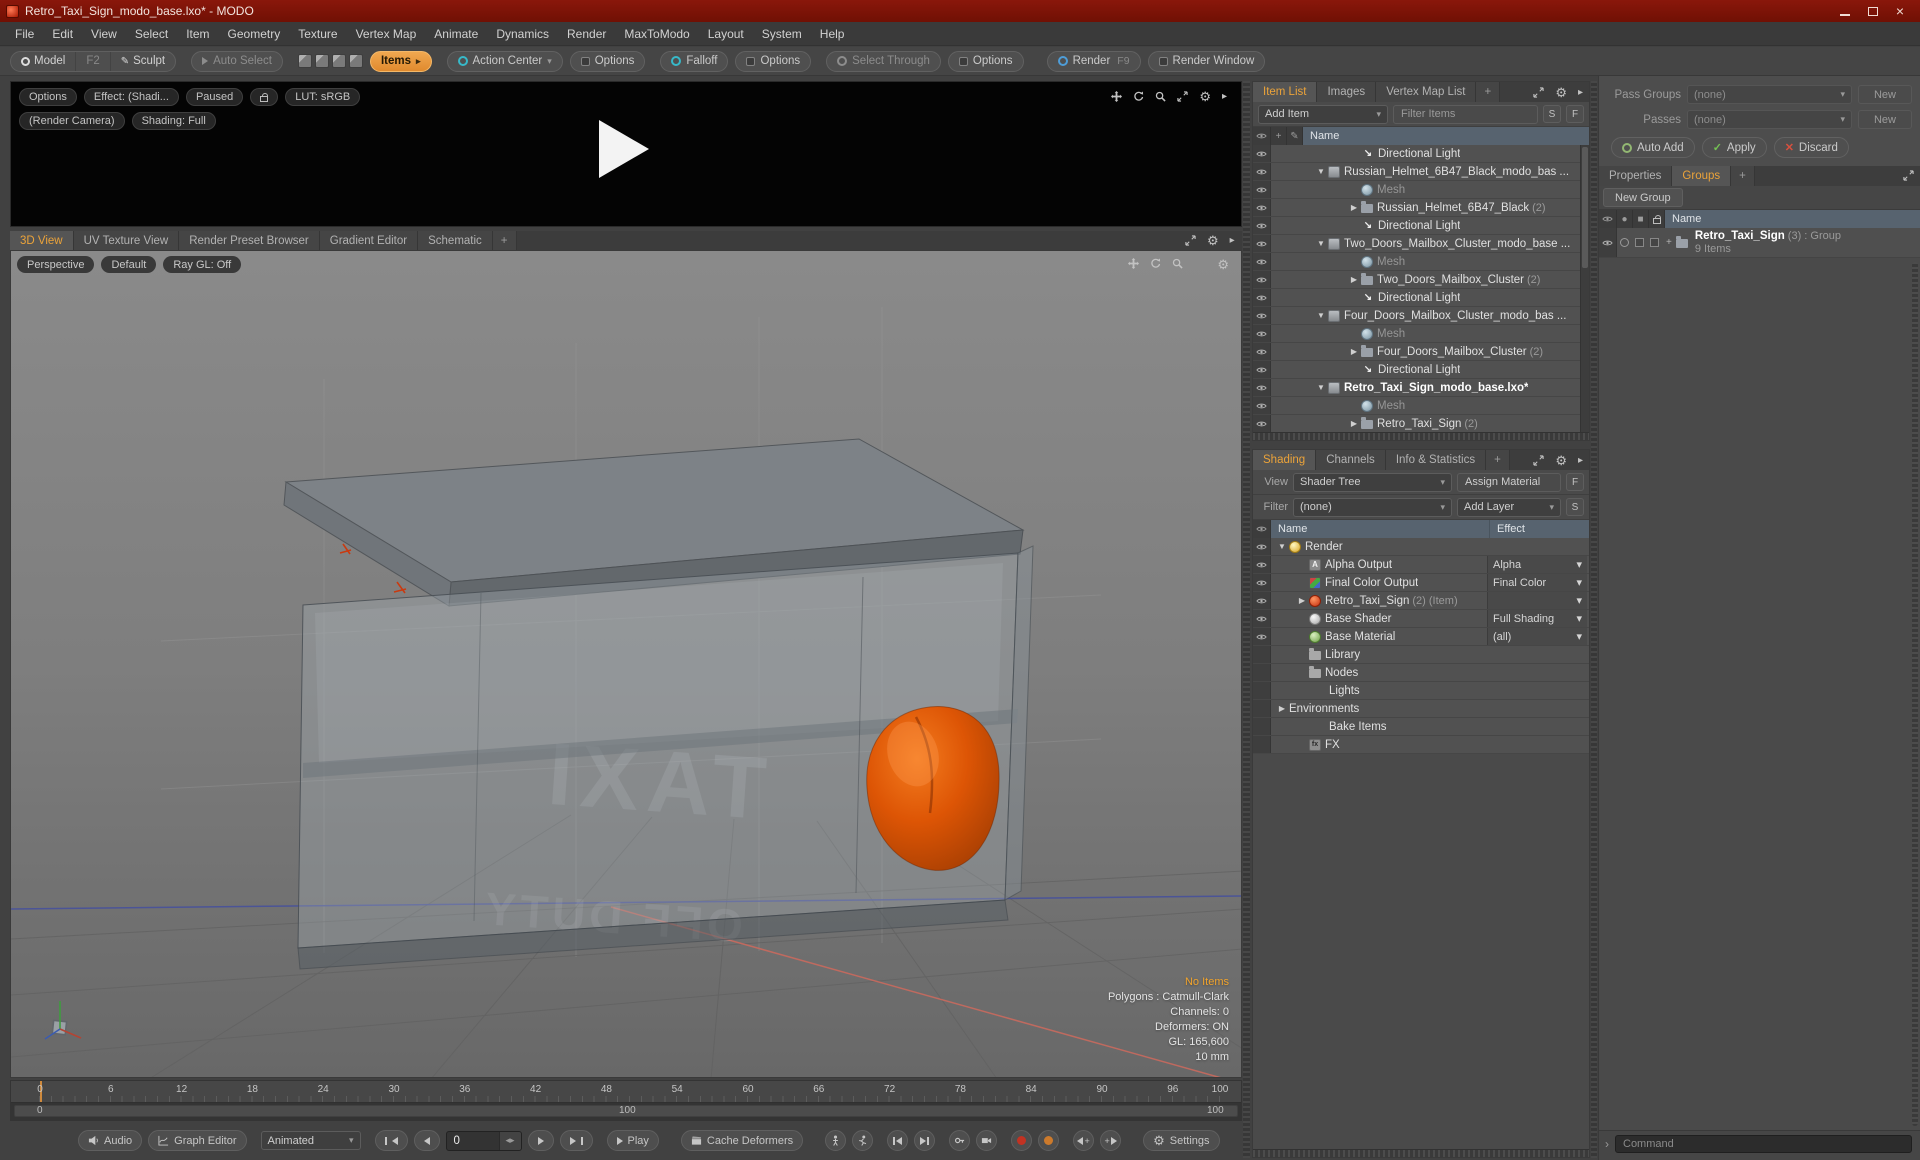 This screenshot has width=1920, height=1160. What do you see at coordinates (985, 61) in the screenshot?
I see `select-through-options-button: Options` at bounding box center [985, 61].